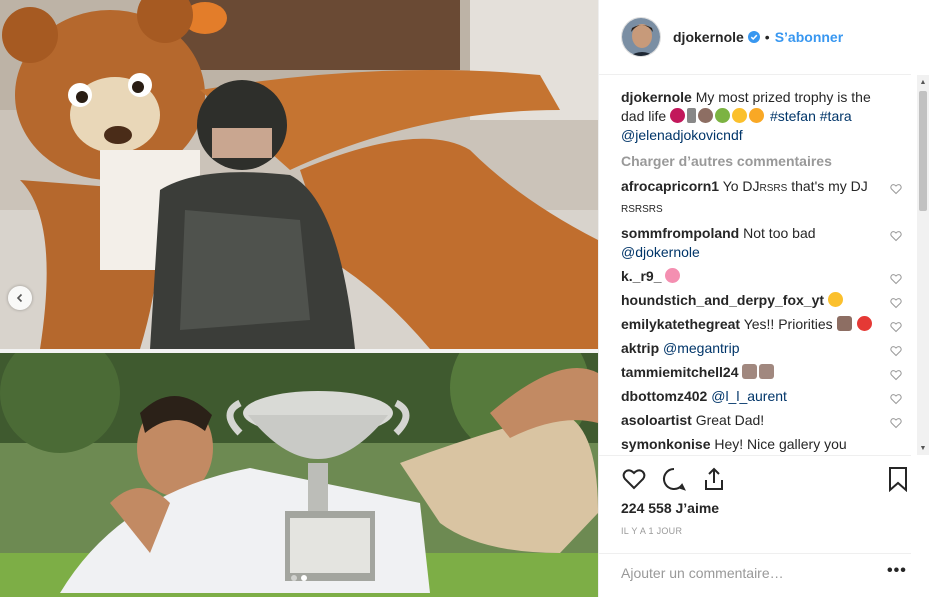 Image resolution: width=929 pixels, height=597 pixels. I want to click on list-item: symonkonise Hey! Nice gallery you, so click(763, 444).